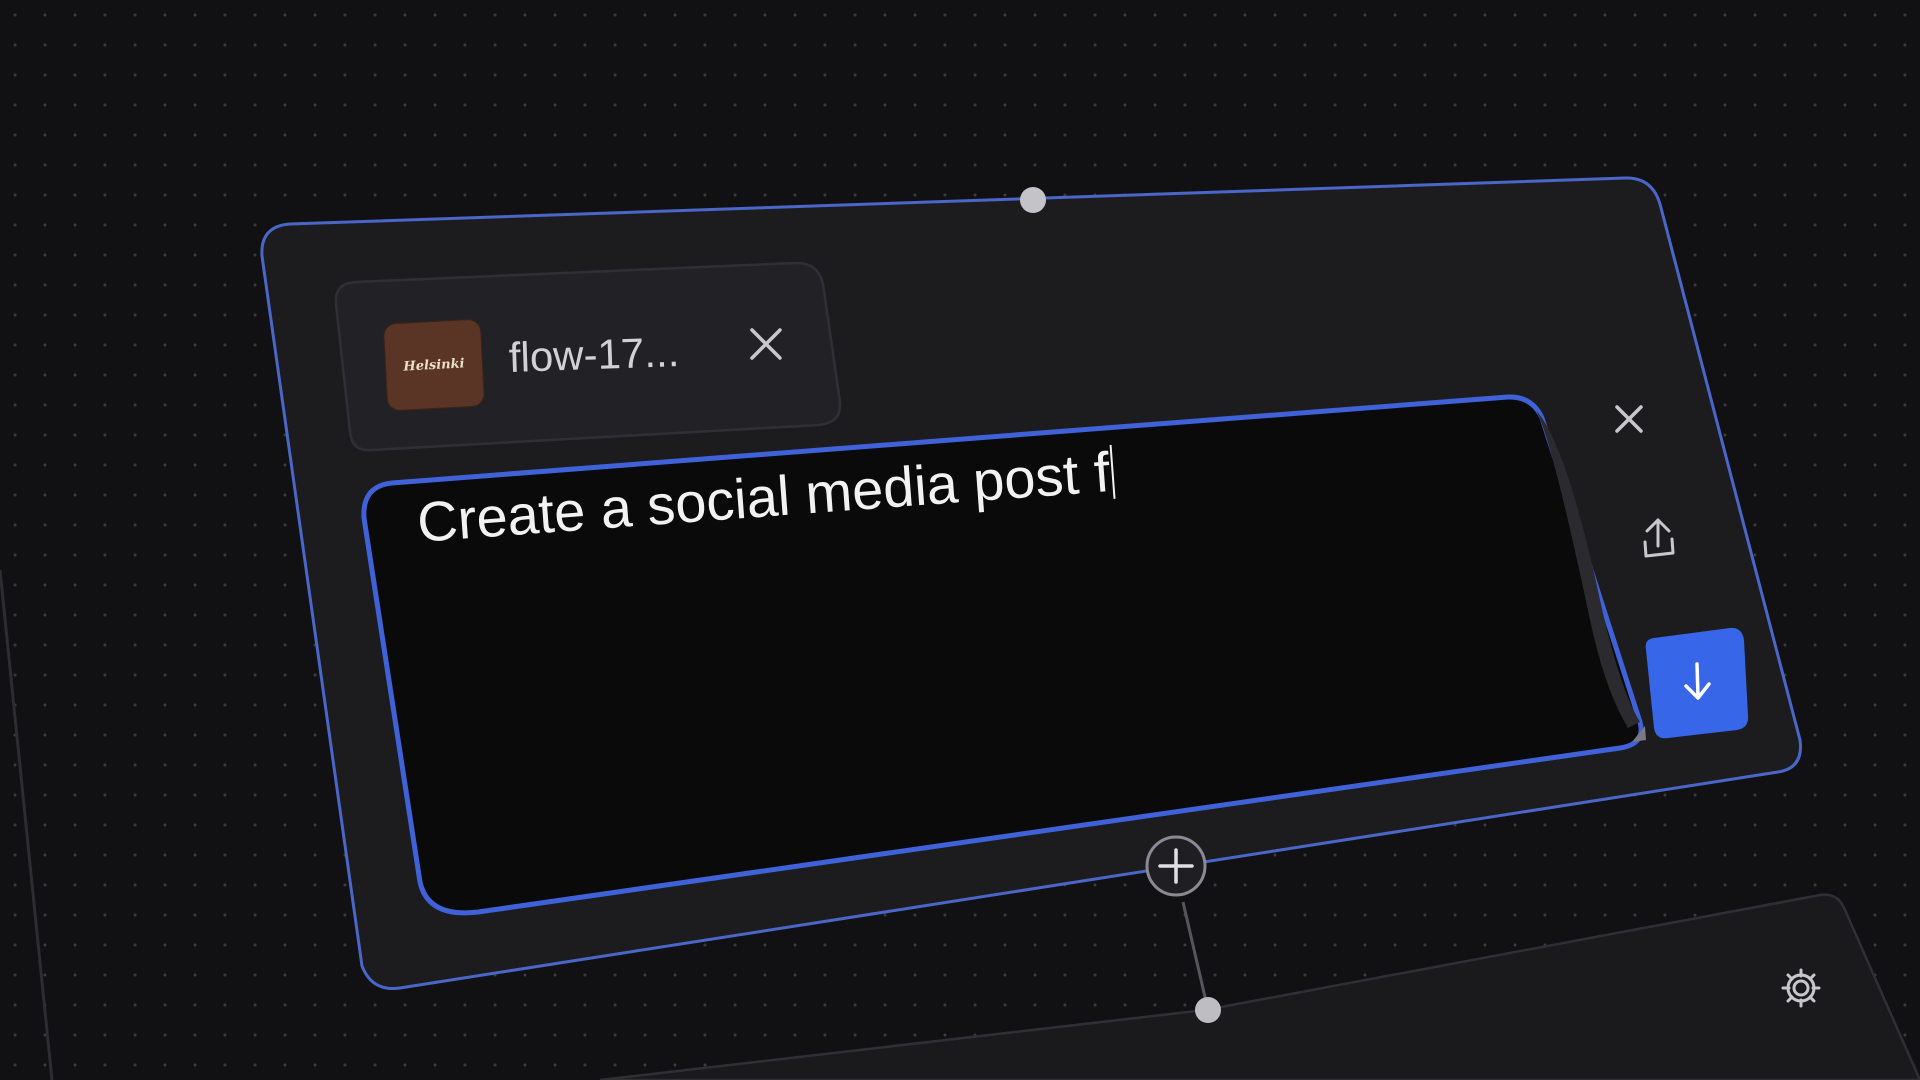 The width and height of the screenshot is (1920, 1080). I want to click on attachment-thumbnail-logo: Helsinki, so click(434, 365).